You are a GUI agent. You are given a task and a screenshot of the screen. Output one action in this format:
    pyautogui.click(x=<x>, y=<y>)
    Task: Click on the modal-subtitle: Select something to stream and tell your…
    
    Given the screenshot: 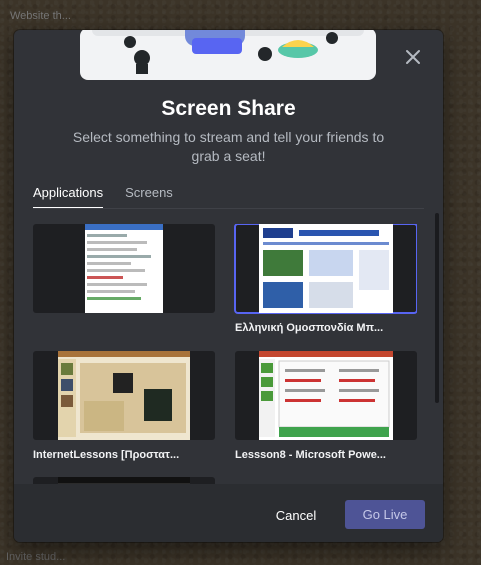 What is the action you would take?
    pyautogui.click(x=228, y=146)
    